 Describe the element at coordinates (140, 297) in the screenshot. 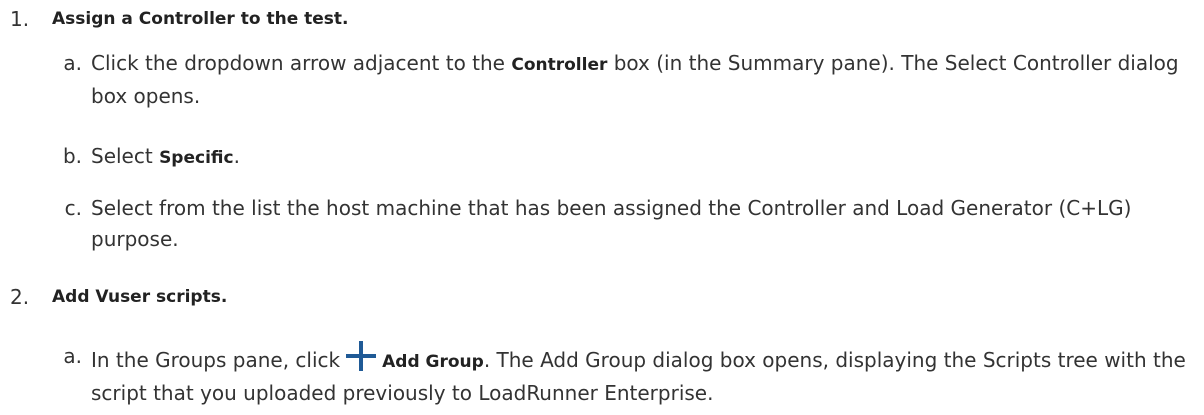

I see `step-title: Add Vuser scripts.` at that location.